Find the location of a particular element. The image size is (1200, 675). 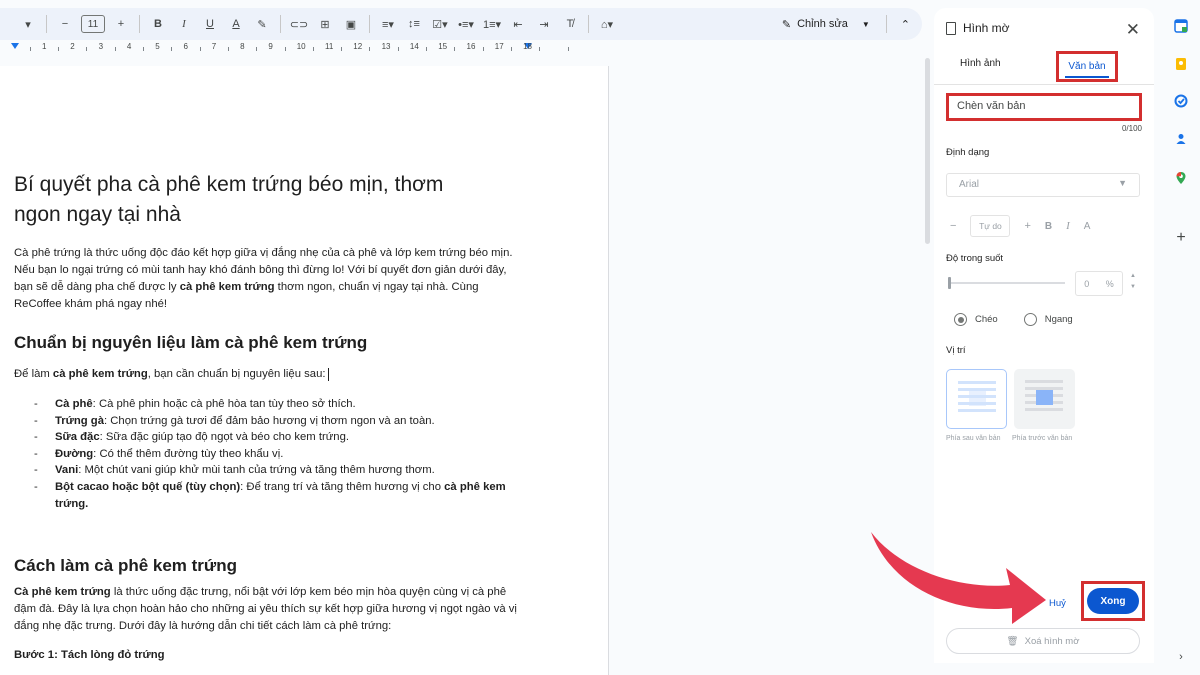

font-dropdown-icon: ▾ is located at coordinates (28, 24).